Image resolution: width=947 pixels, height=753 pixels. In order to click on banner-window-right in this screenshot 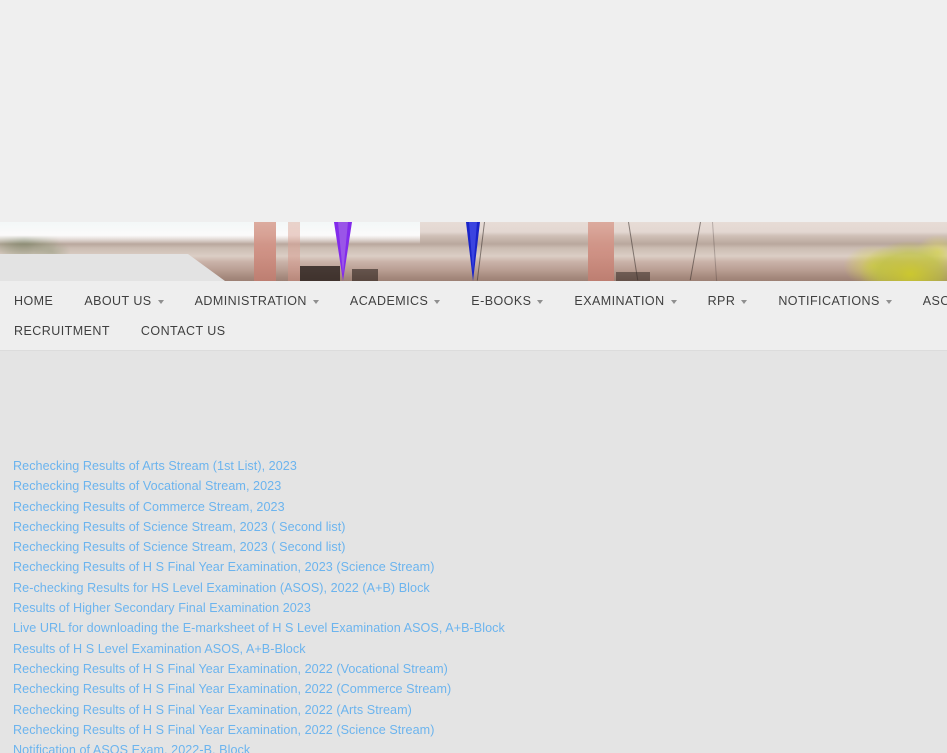, I will do `click(633, 276)`.